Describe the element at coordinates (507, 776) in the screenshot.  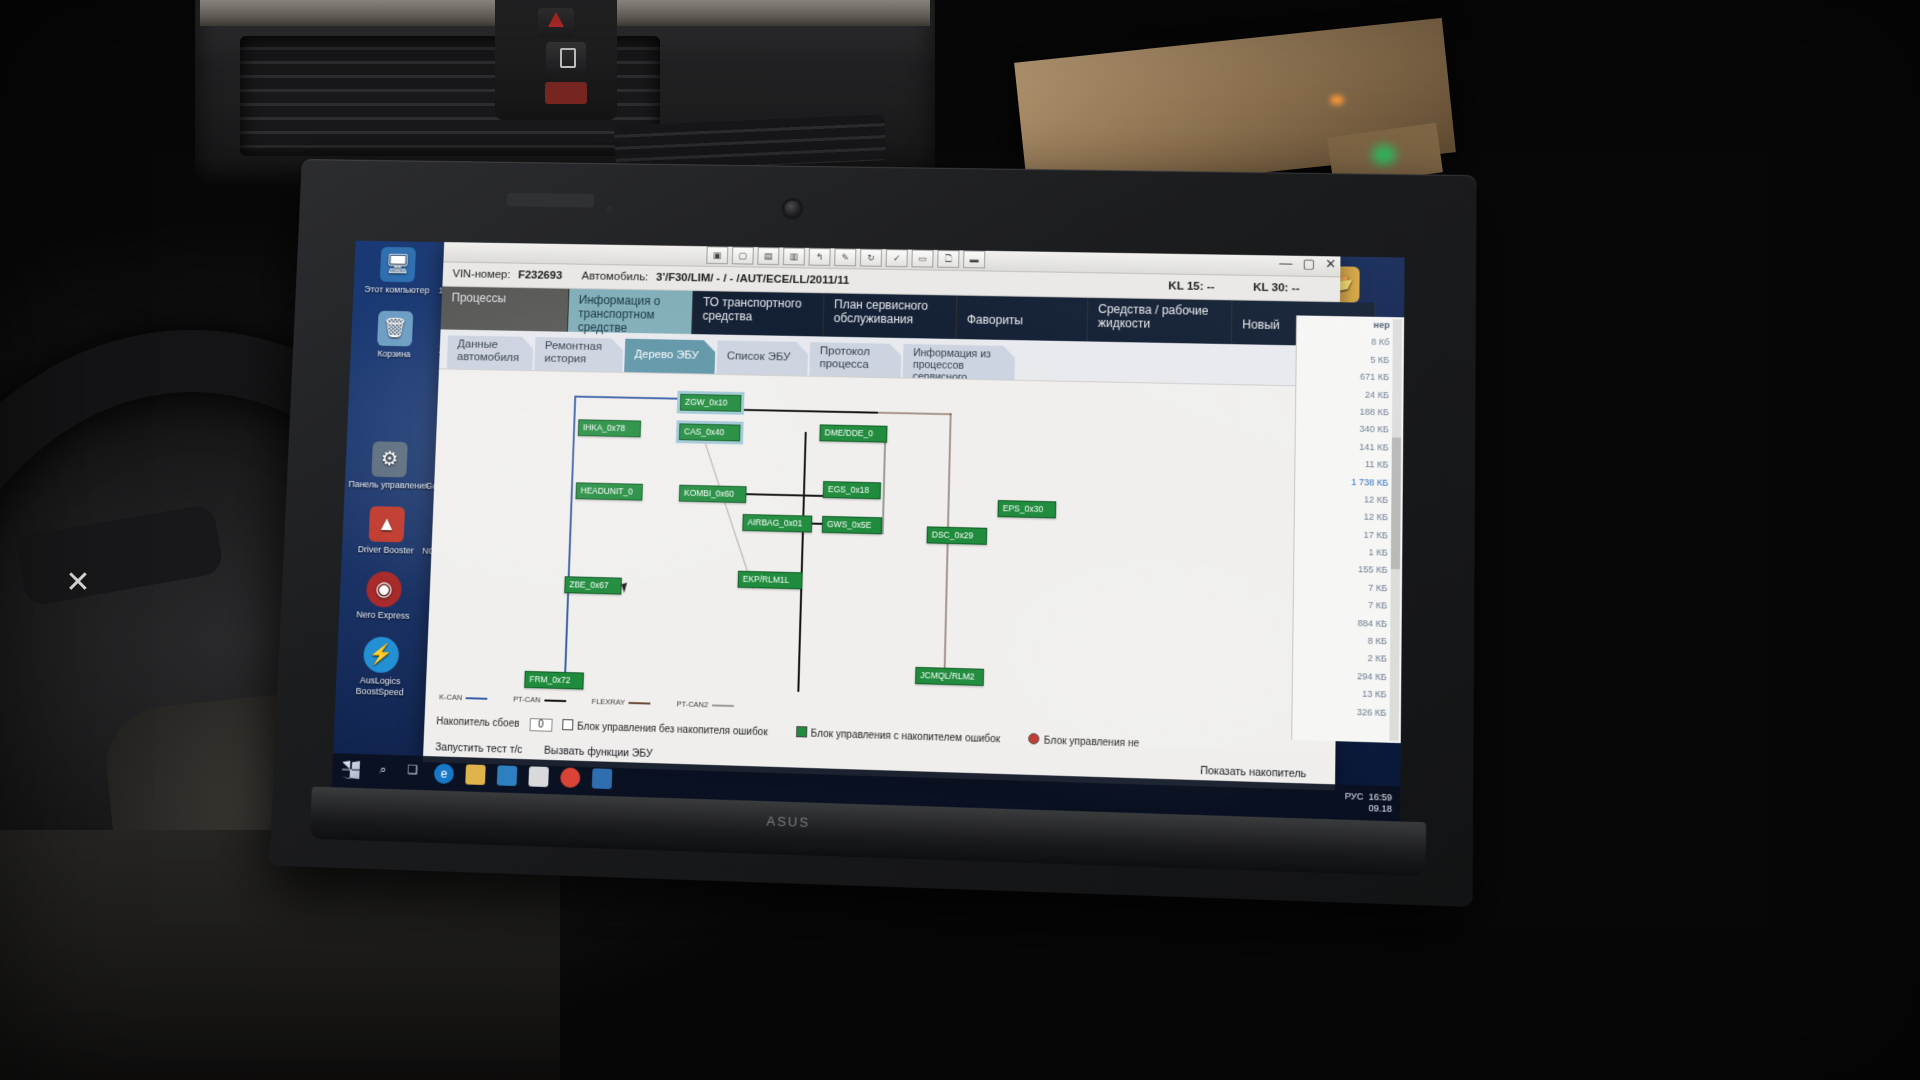
I see `store-icon` at that location.